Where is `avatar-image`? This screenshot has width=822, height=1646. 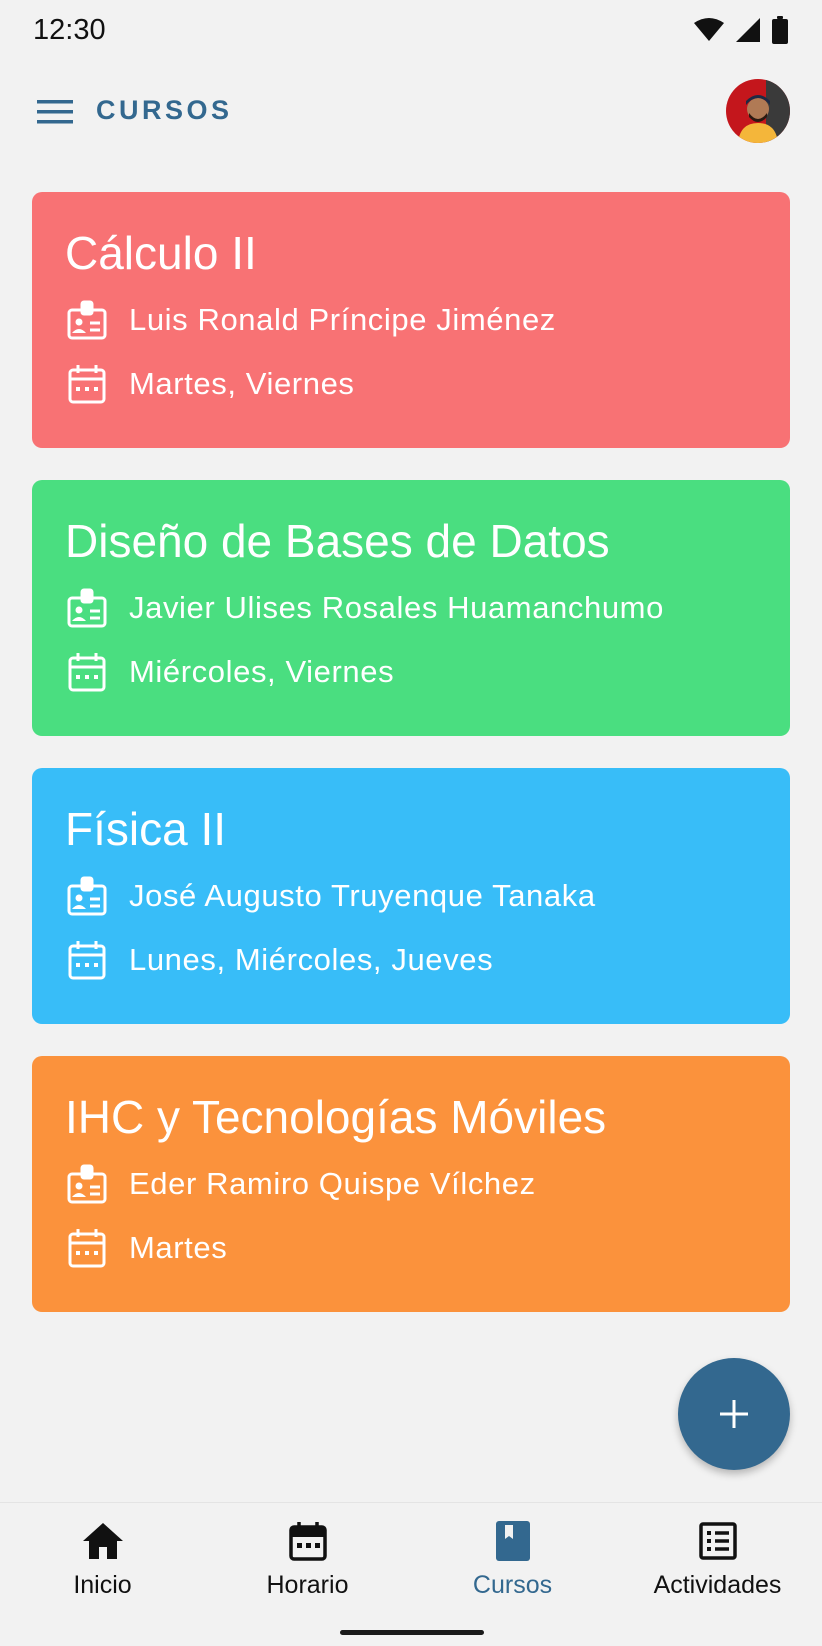 avatar-image is located at coordinates (758, 111).